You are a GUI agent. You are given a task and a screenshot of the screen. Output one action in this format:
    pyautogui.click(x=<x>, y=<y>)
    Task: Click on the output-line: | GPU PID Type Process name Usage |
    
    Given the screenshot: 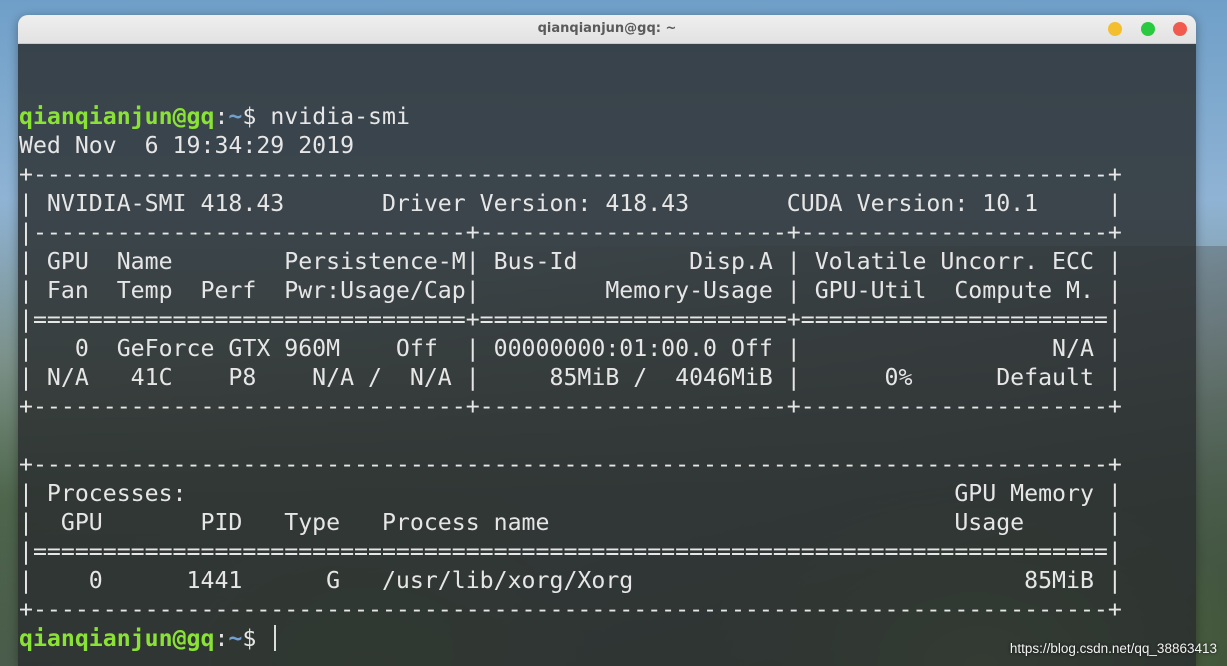 What is the action you would take?
    pyautogui.click(x=570, y=522)
    